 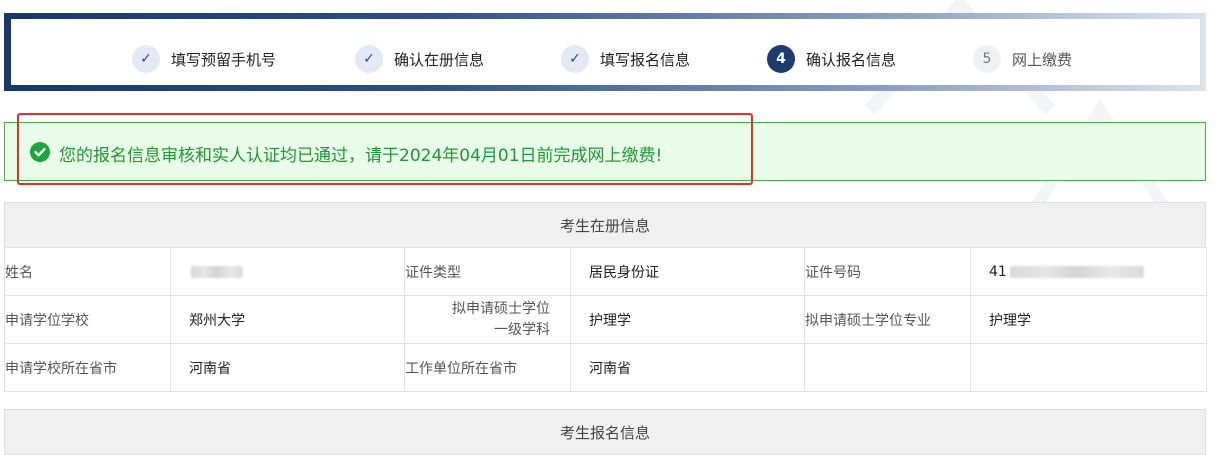 What do you see at coordinates (781, 59) in the screenshot?
I see `step-4-number: 4` at bounding box center [781, 59].